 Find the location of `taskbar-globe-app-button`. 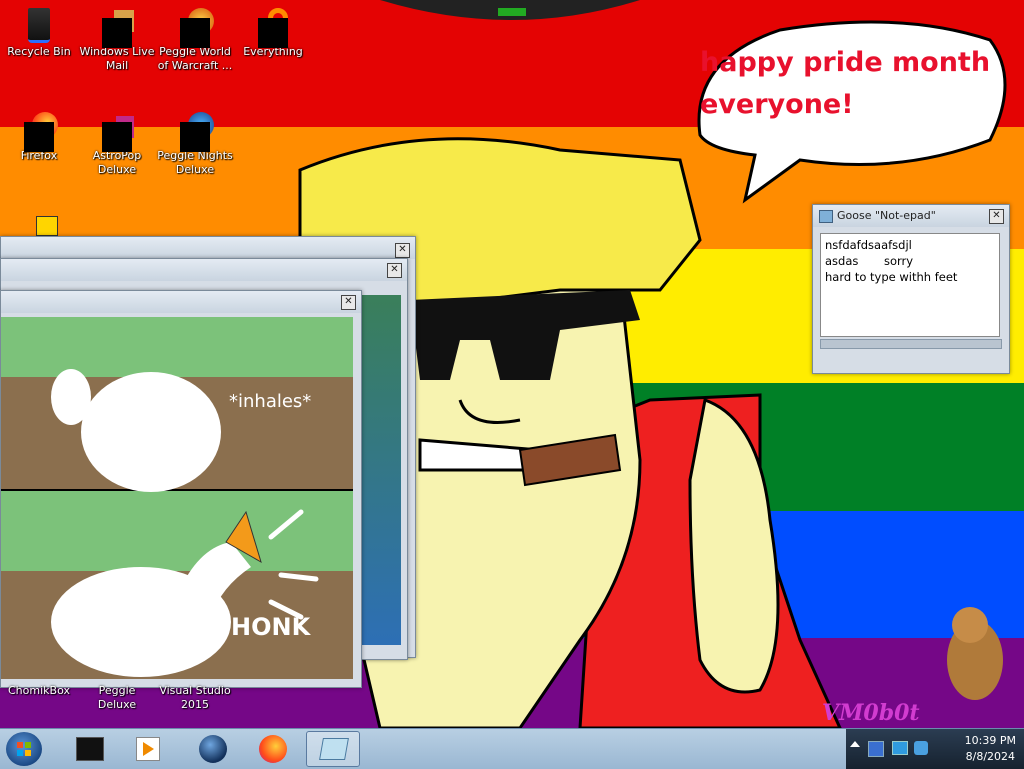

taskbar-globe-app-button is located at coordinates (213, 749).